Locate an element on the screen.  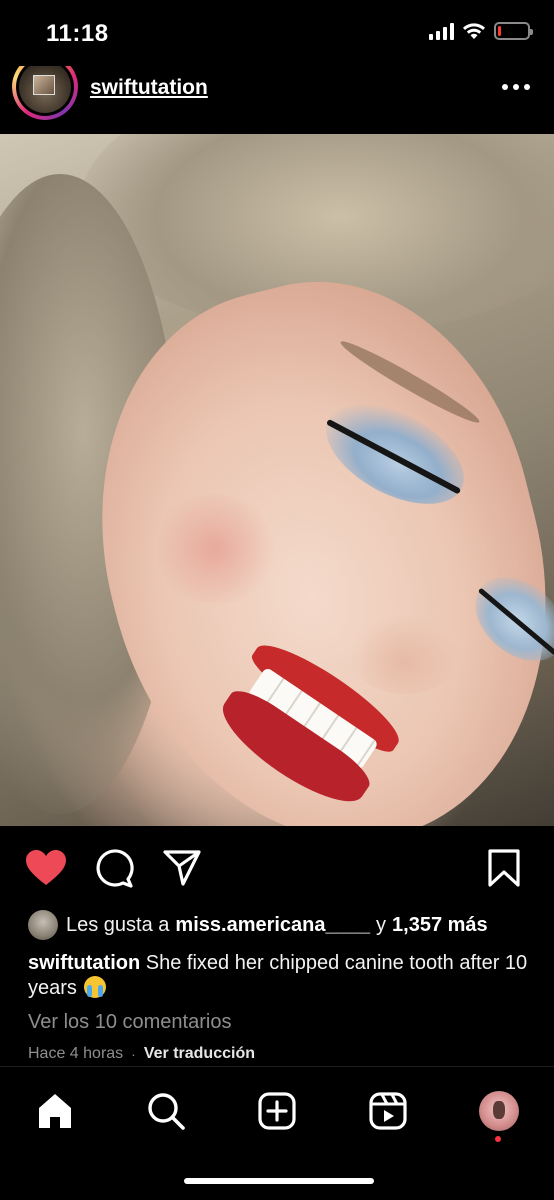
post-actions is located at coordinates (277, 869).